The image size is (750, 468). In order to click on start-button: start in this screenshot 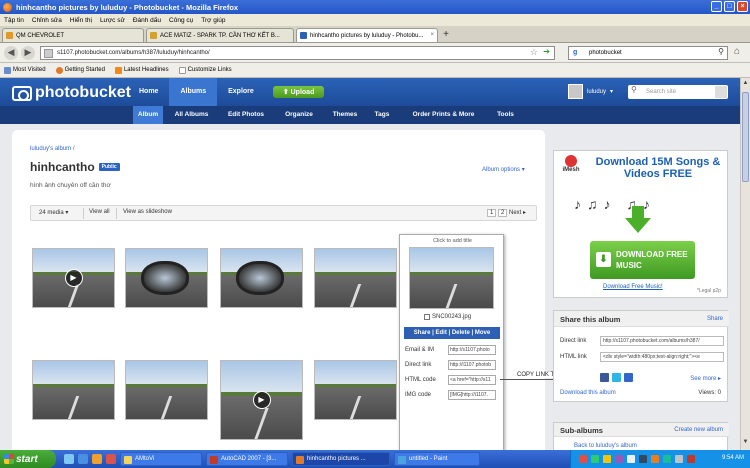, I will do `click(28, 459)`.